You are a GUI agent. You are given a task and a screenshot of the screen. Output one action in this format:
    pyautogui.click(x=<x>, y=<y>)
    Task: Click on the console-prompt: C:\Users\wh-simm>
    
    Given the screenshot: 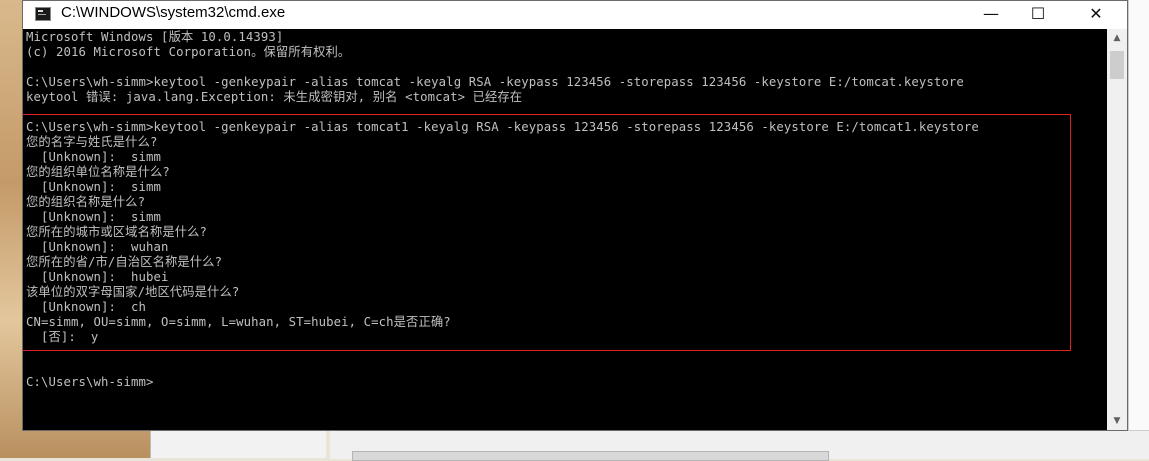 What is the action you would take?
    pyautogui.click(x=90, y=382)
    